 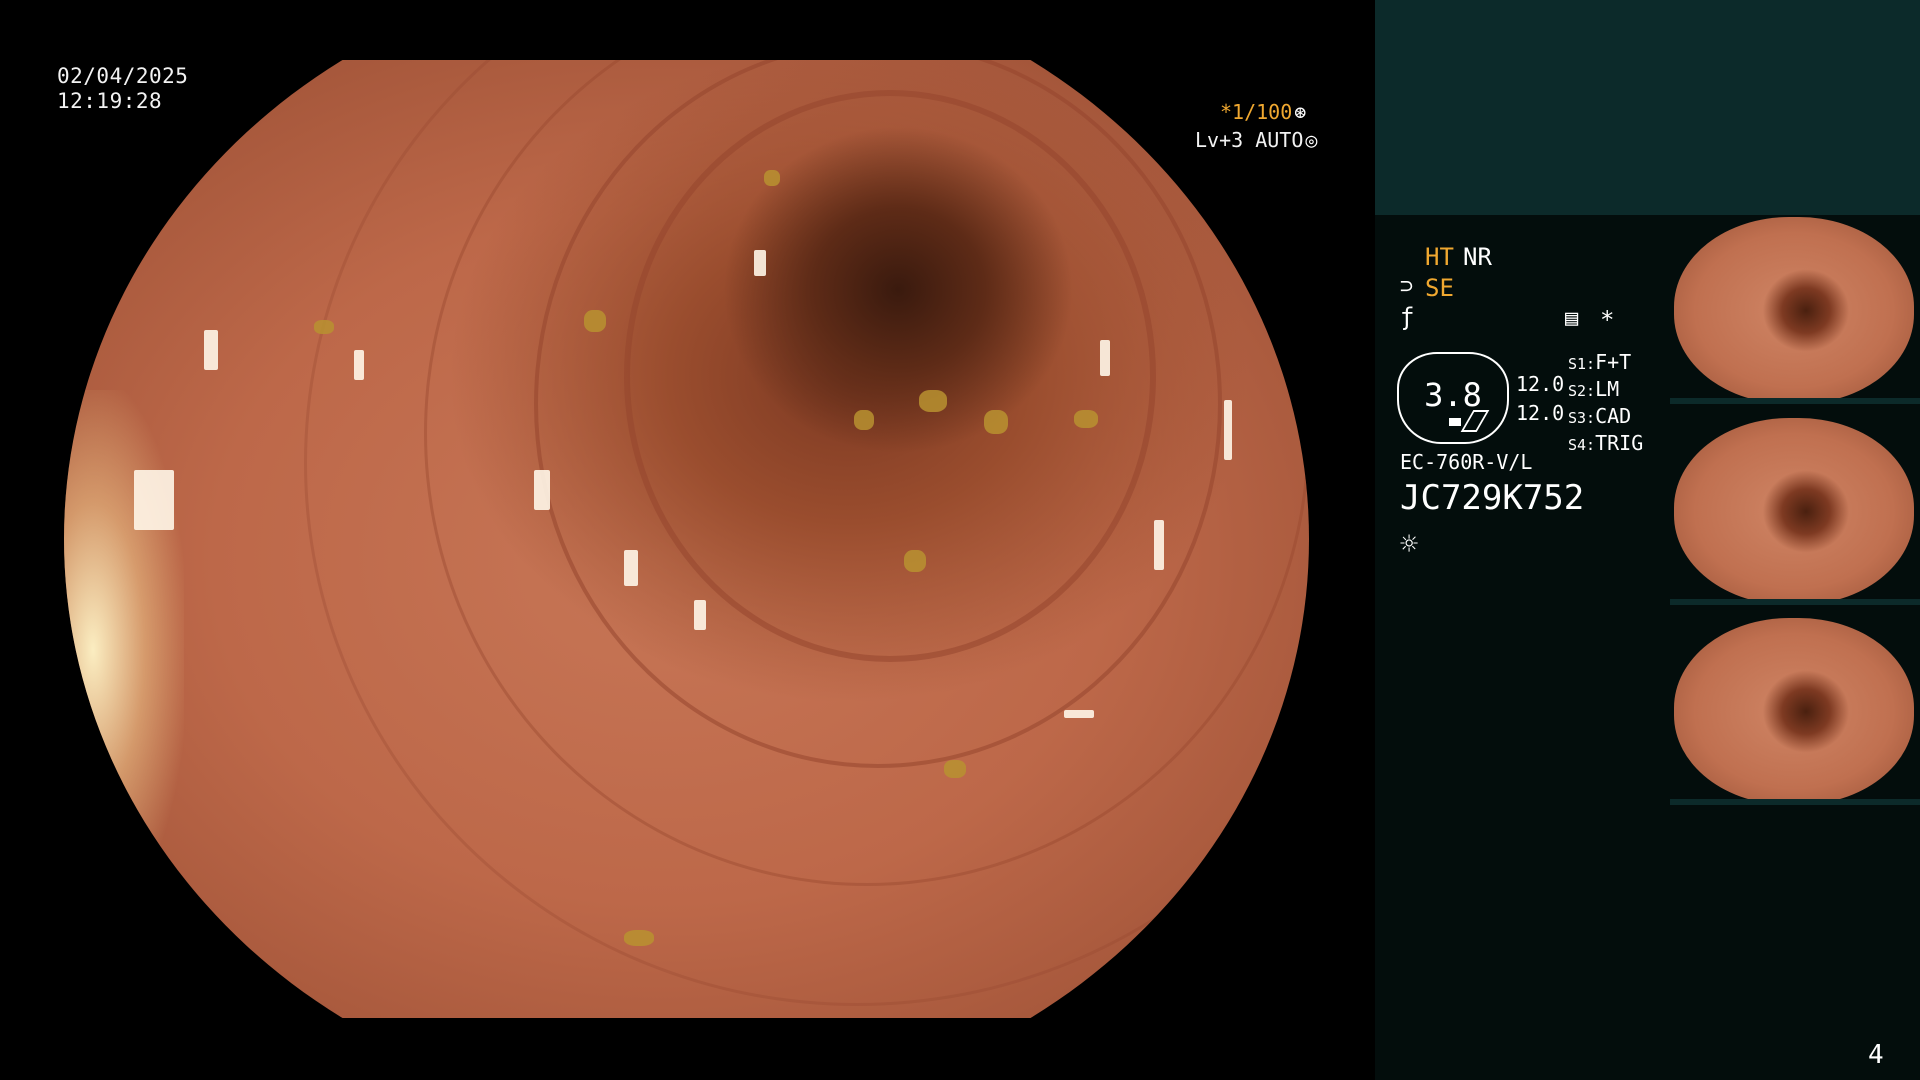 I want to click on switch-value: F+T, so click(x=1613, y=362).